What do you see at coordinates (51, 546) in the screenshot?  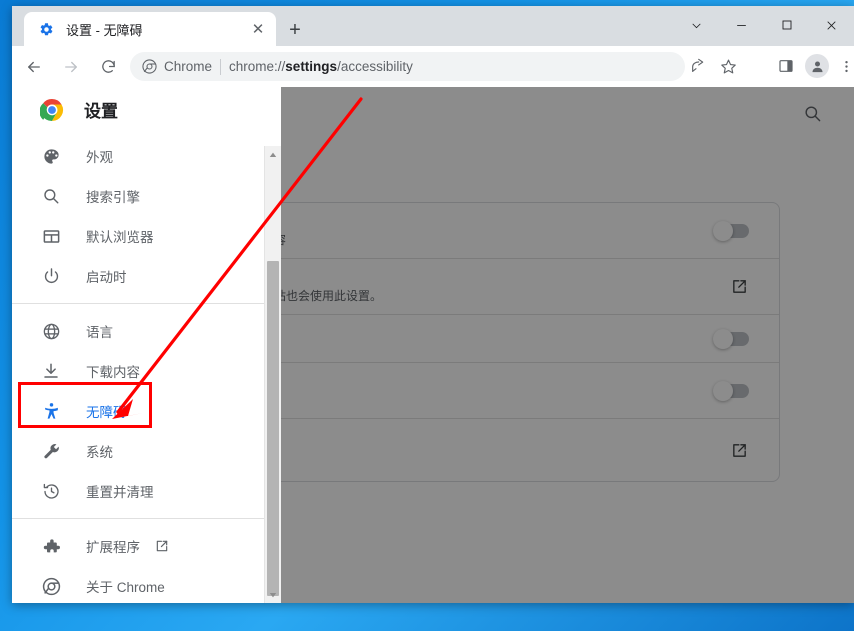 I see `puzzle-piece-icon` at bounding box center [51, 546].